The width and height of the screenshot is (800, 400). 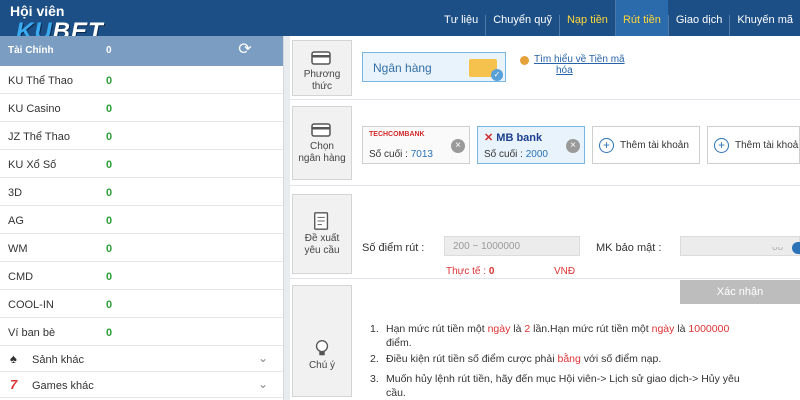 I want to click on bank-card-techcombank: TECHCOMBANK Số cuối : 7013 ×, so click(x=416, y=145).